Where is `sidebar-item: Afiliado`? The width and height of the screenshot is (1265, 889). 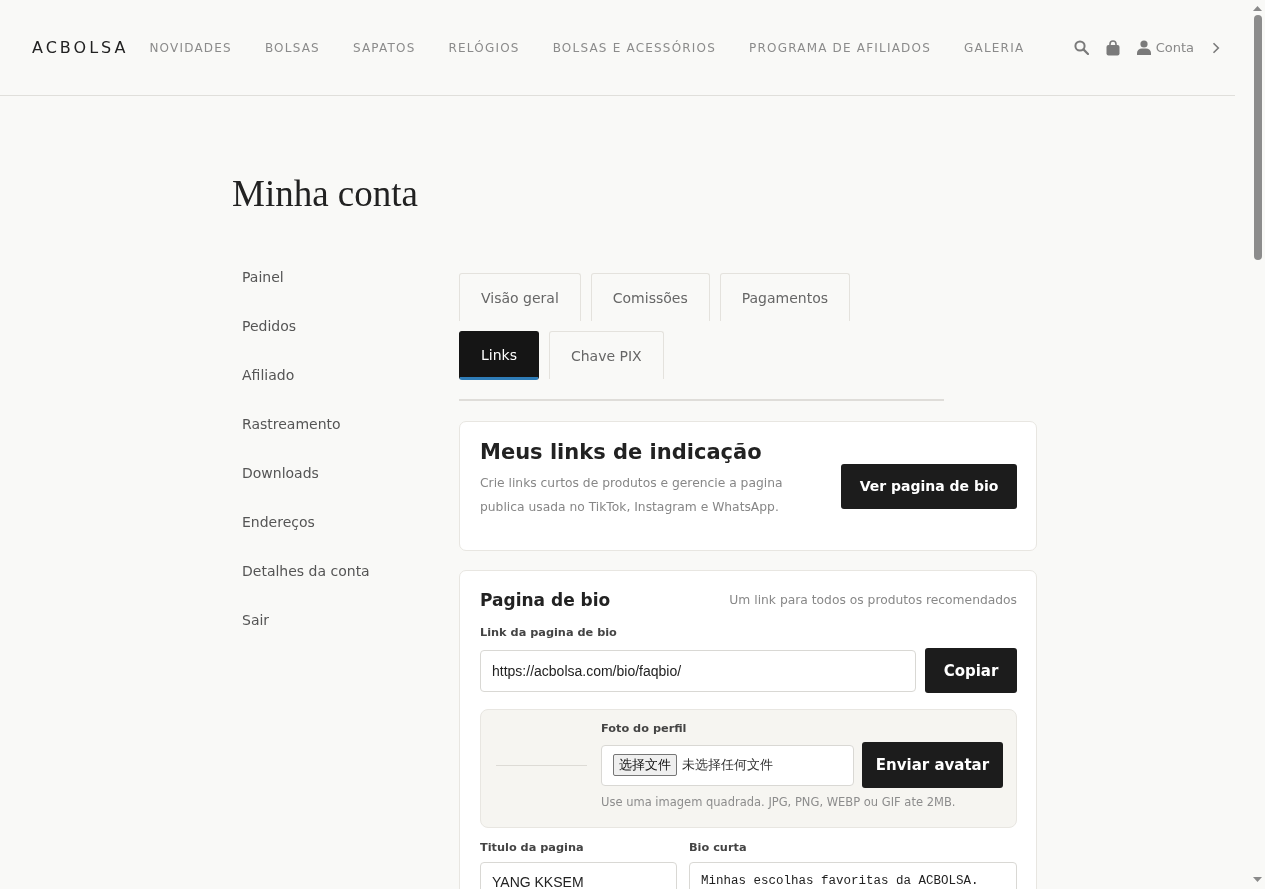 sidebar-item: Afiliado is located at coordinates (263, 375).